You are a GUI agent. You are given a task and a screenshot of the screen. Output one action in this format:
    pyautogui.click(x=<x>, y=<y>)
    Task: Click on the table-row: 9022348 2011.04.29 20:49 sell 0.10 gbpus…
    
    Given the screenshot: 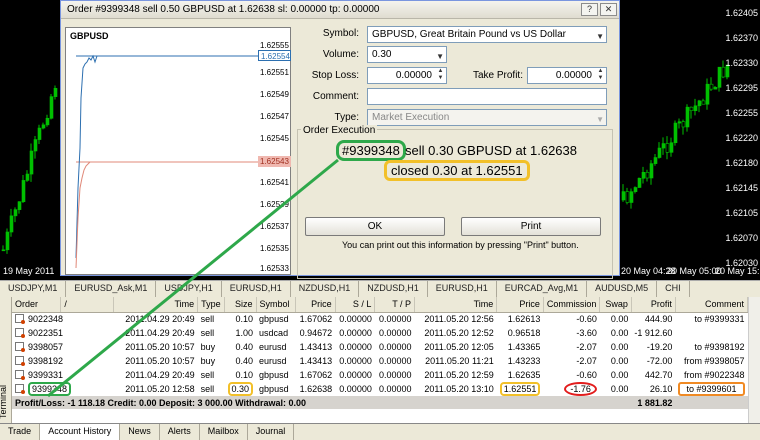 What is the action you would take?
    pyautogui.click(x=380, y=319)
    